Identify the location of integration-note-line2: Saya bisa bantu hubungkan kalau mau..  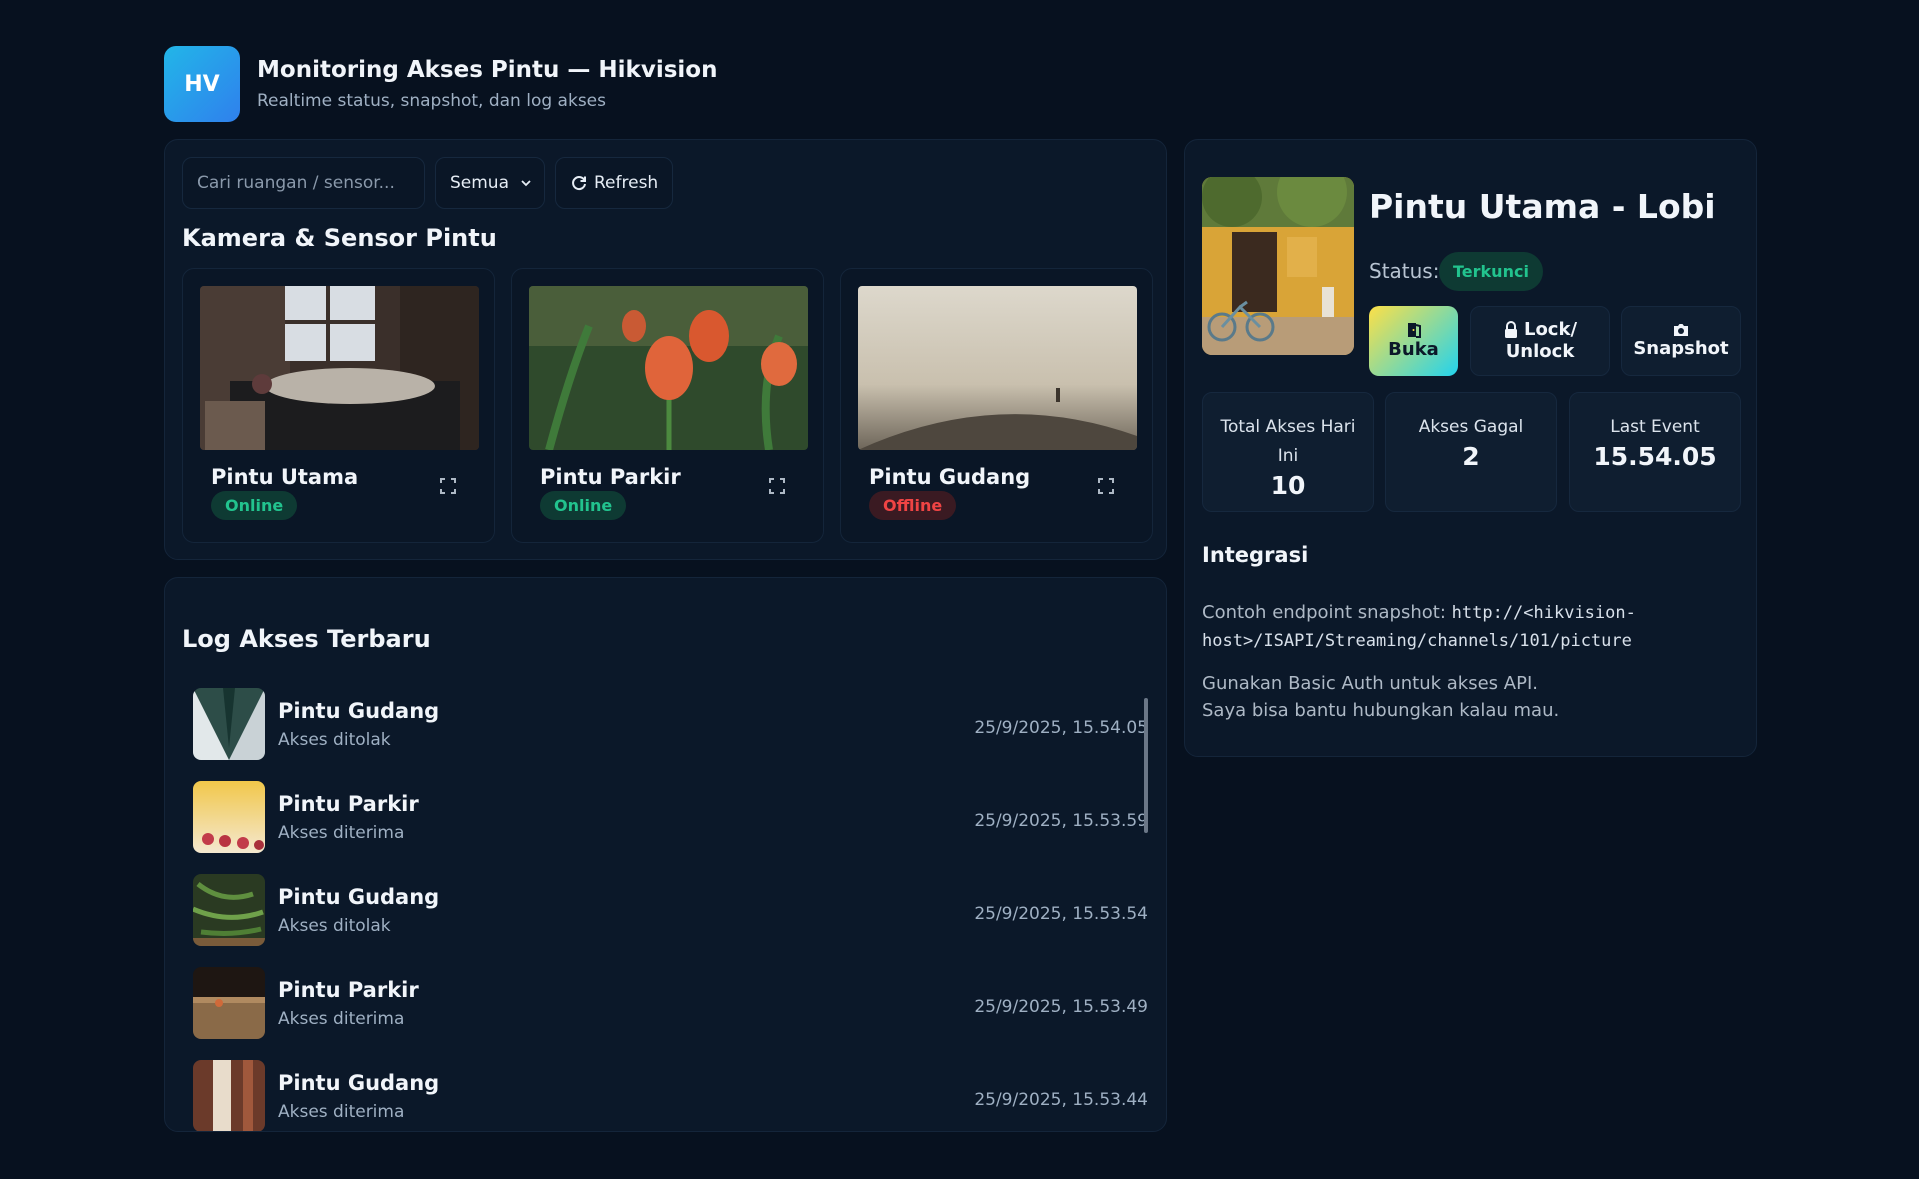
(1381, 710).